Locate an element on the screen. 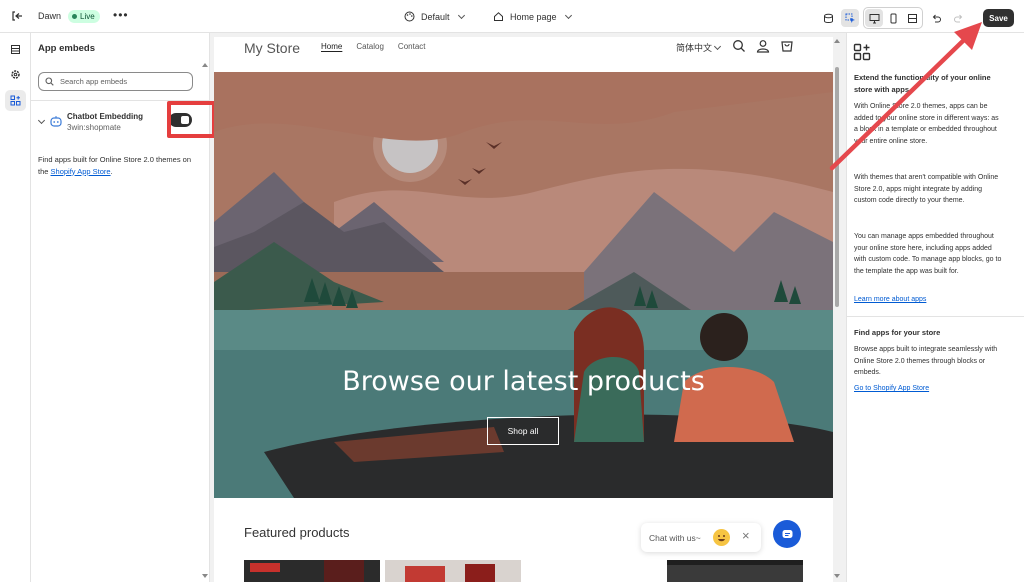 This screenshot has height=582, width=1024. database-icon is located at coordinates (828, 18).